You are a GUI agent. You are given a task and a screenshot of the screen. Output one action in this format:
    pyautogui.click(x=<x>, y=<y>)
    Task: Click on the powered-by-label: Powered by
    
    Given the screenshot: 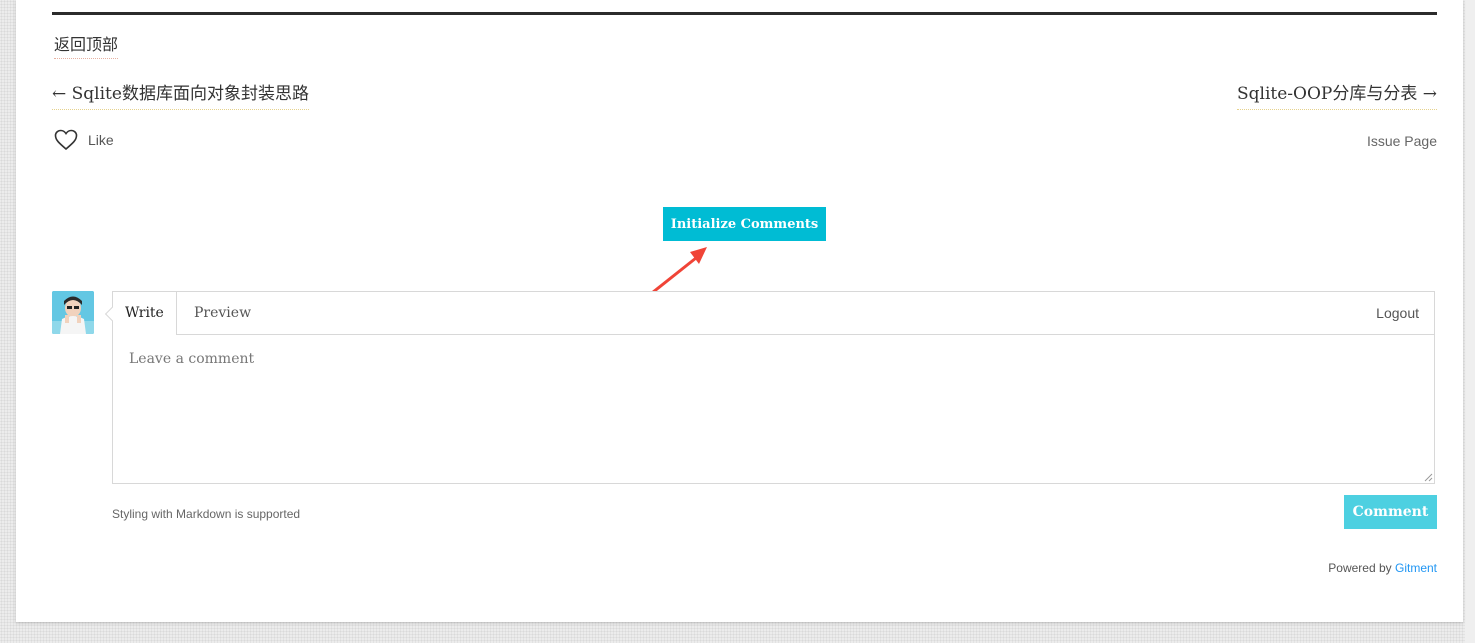 What is the action you would take?
    pyautogui.click(x=1360, y=568)
    